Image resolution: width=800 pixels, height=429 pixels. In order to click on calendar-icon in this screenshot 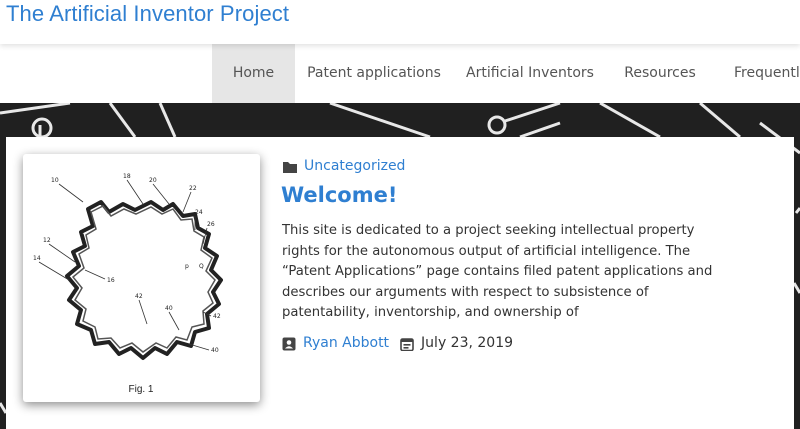, I will do `click(407, 344)`.